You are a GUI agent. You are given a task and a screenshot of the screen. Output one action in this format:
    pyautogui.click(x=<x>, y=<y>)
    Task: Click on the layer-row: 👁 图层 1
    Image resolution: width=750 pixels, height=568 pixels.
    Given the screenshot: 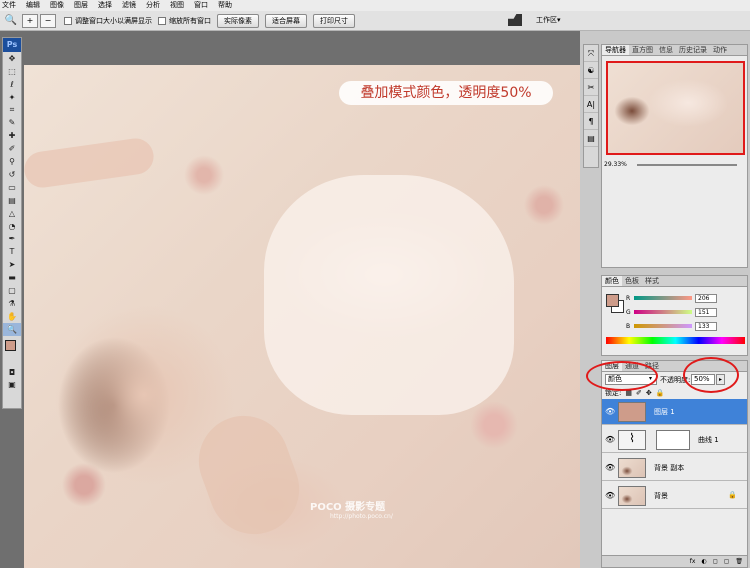 What is the action you would take?
    pyautogui.click(x=674, y=412)
    